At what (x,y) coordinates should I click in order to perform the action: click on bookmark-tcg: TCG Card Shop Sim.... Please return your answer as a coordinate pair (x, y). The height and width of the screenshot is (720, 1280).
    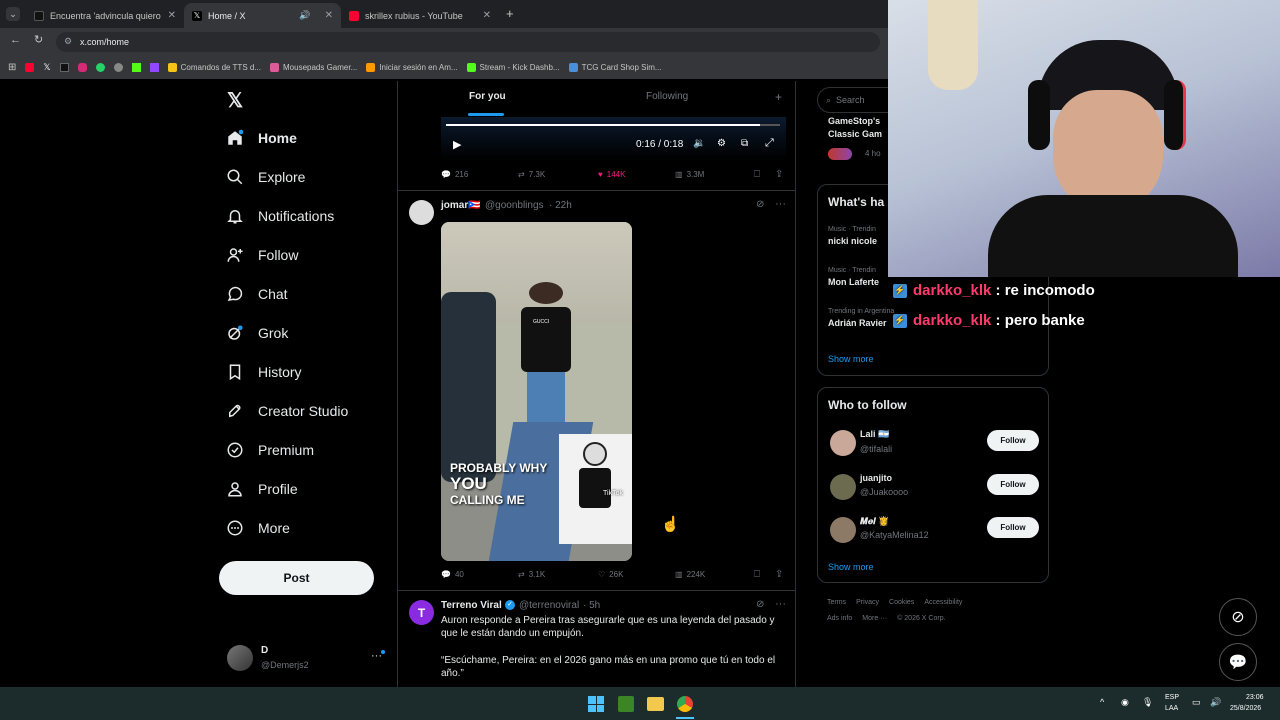
    Looking at the image, I should click on (615, 67).